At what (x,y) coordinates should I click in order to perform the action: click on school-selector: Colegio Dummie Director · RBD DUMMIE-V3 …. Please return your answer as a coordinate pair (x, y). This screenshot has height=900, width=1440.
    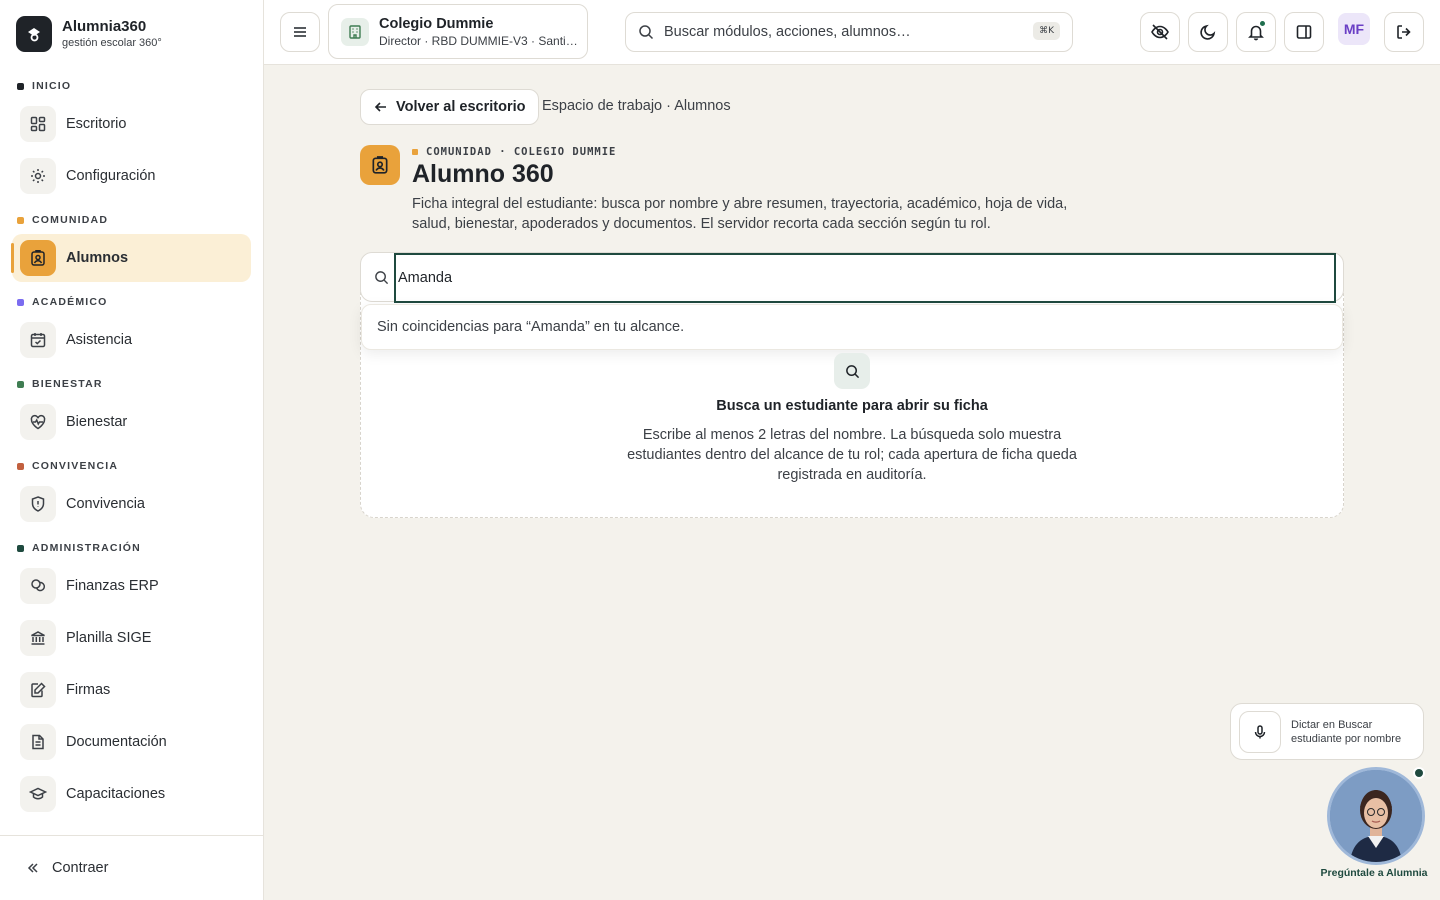
    Looking at the image, I should click on (458, 31).